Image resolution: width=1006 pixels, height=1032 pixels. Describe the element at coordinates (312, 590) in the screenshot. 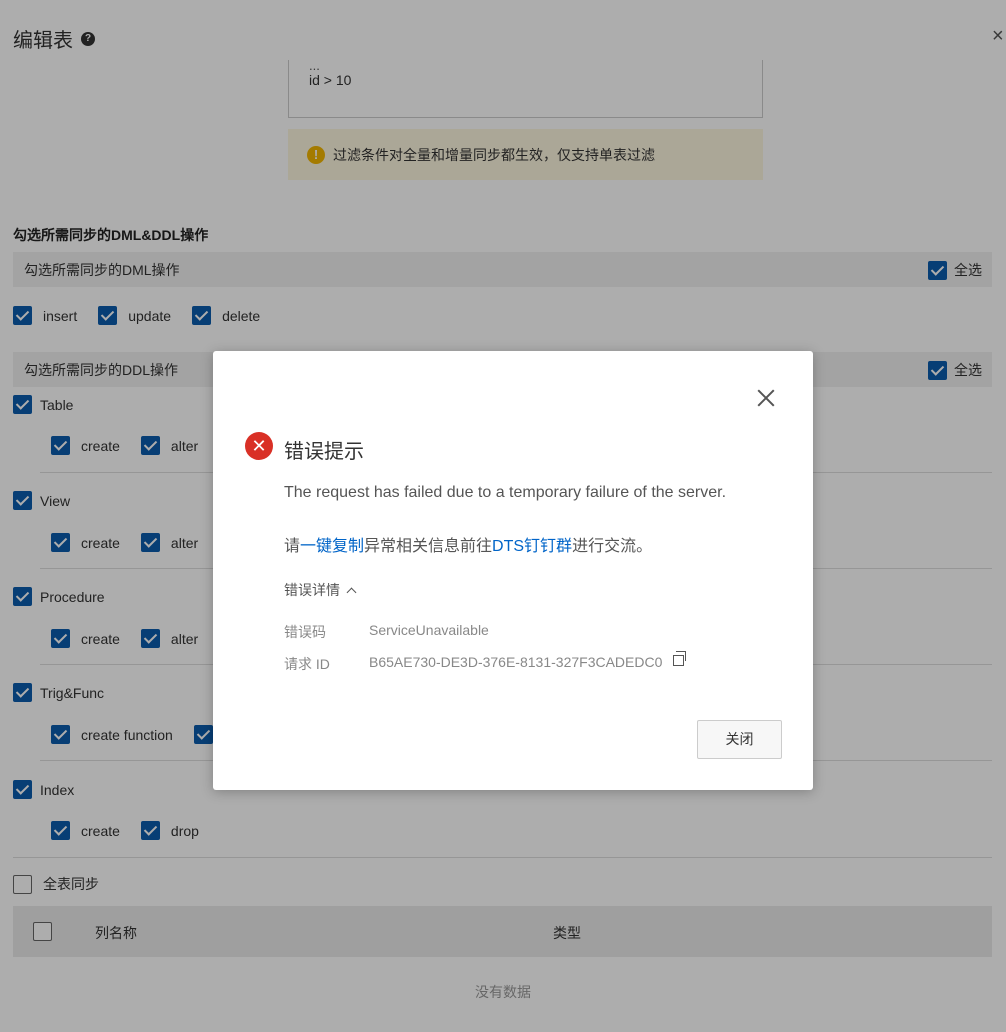

I see `details-label: 错误详情` at that location.